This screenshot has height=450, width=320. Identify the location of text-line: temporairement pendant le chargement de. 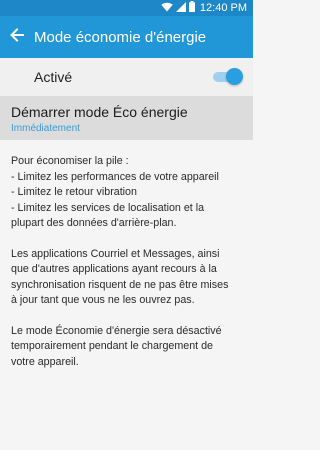
(112, 346).